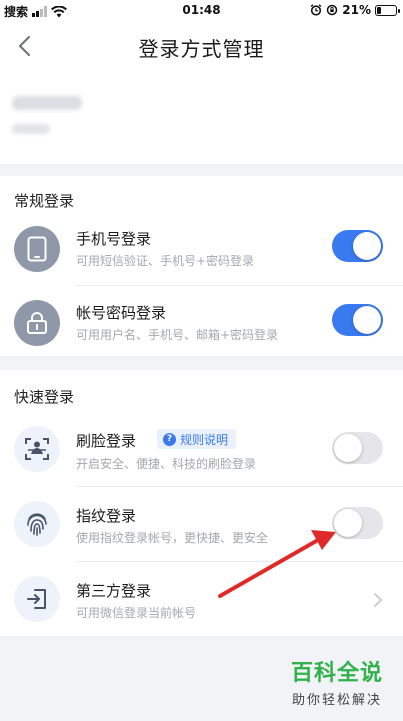 This screenshot has height=721, width=403. Describe the element at coordinates (316, 10) in the screenshot. I see `alarm-icon` at that location.